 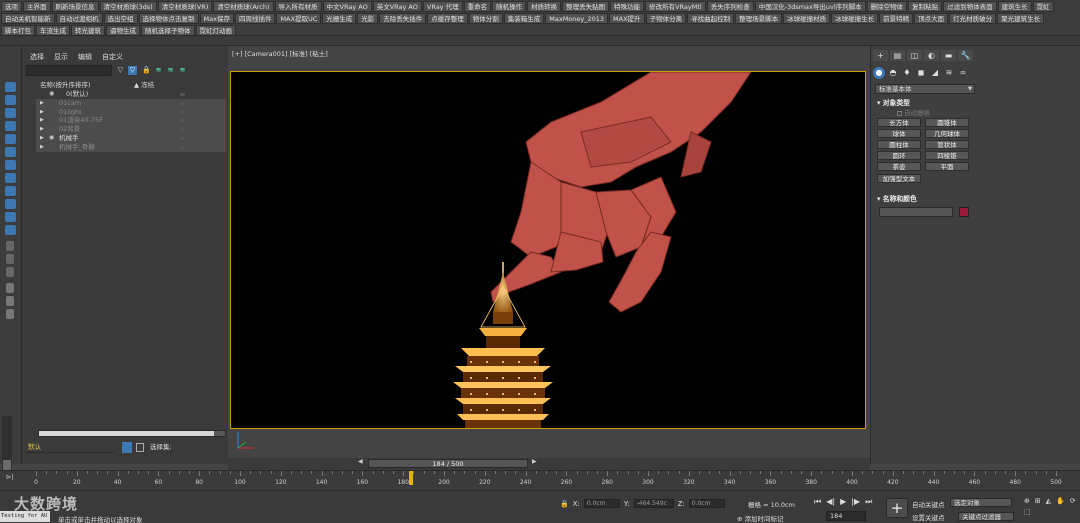 I want to click on script-button: 物体分割, so click(x=485, y=18).